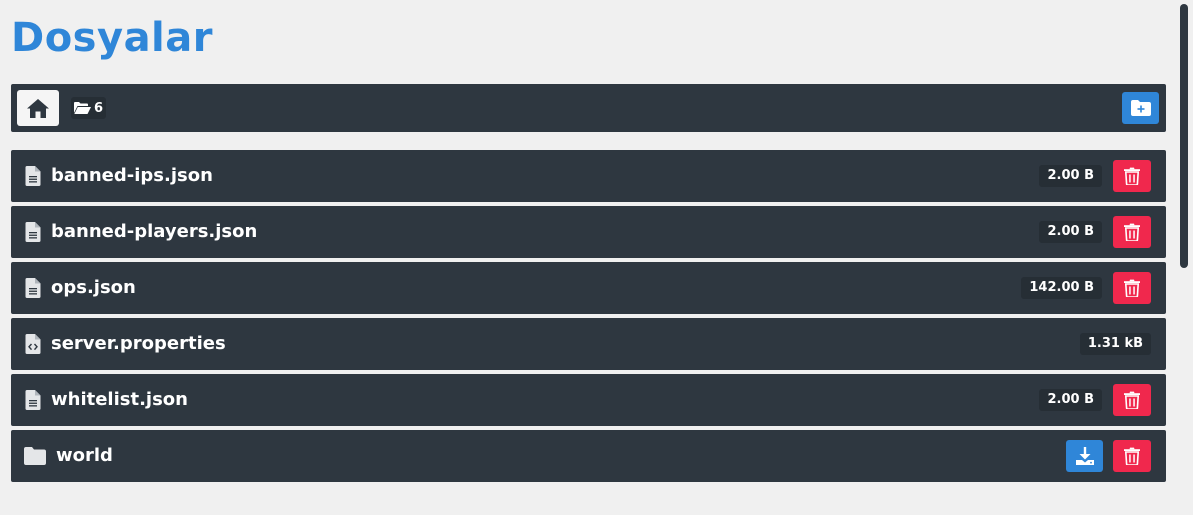 The width and height of the screenshot is (1193, 515). Describe the element at coordinates (588, 456) in the screenshot. I see `folder-row-world: world` at that location.